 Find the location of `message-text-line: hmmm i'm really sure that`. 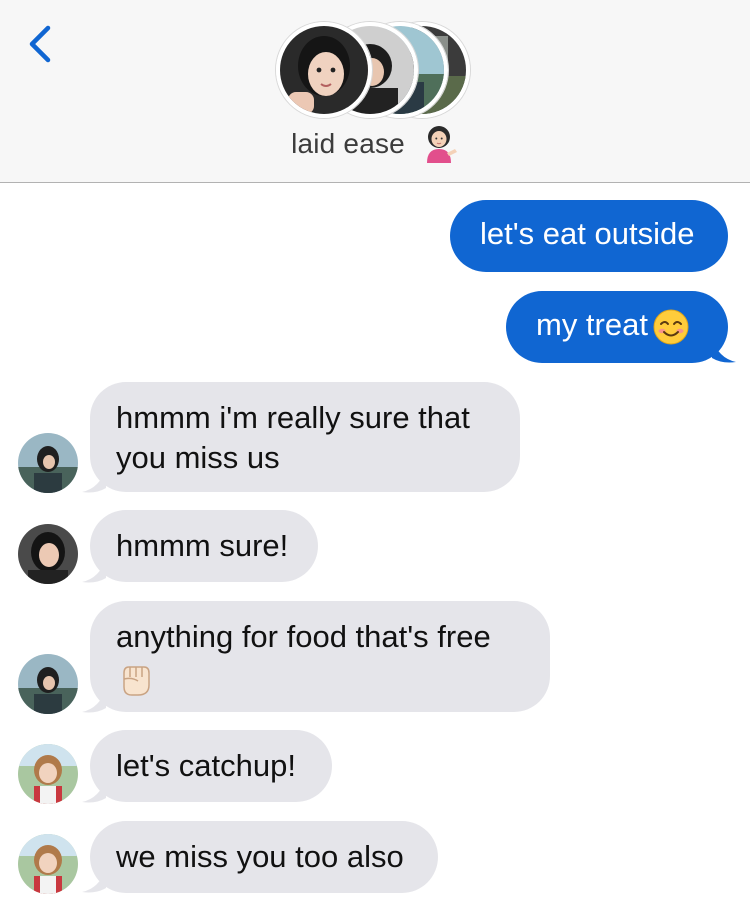

message-text-line: hmmm i'm really sure that is located at coordinates (293, 417).